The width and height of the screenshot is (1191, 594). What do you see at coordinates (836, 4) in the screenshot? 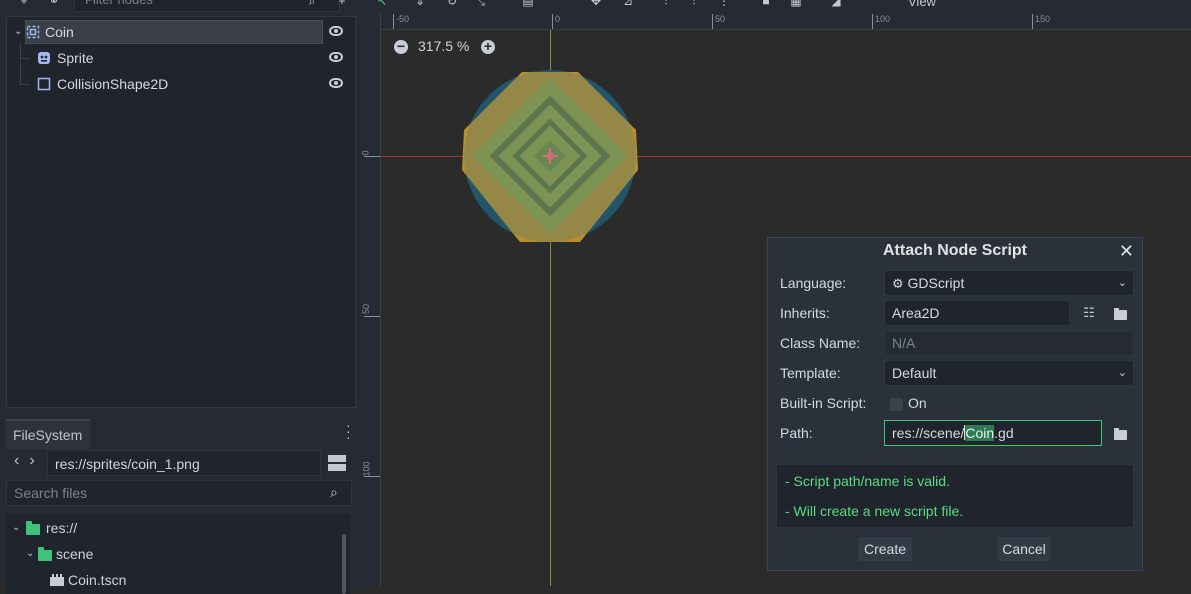
I see `bone-icon: ◢` at bounding box center [836, 4].